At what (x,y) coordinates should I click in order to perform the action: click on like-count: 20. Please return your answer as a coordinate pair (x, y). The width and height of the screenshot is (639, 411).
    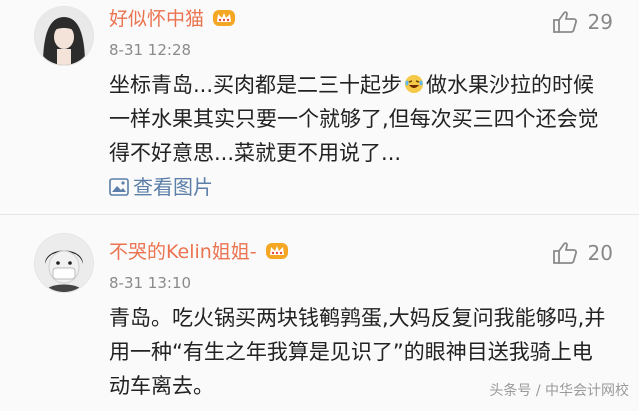
    Looking at the image, I should click on (600, 253).